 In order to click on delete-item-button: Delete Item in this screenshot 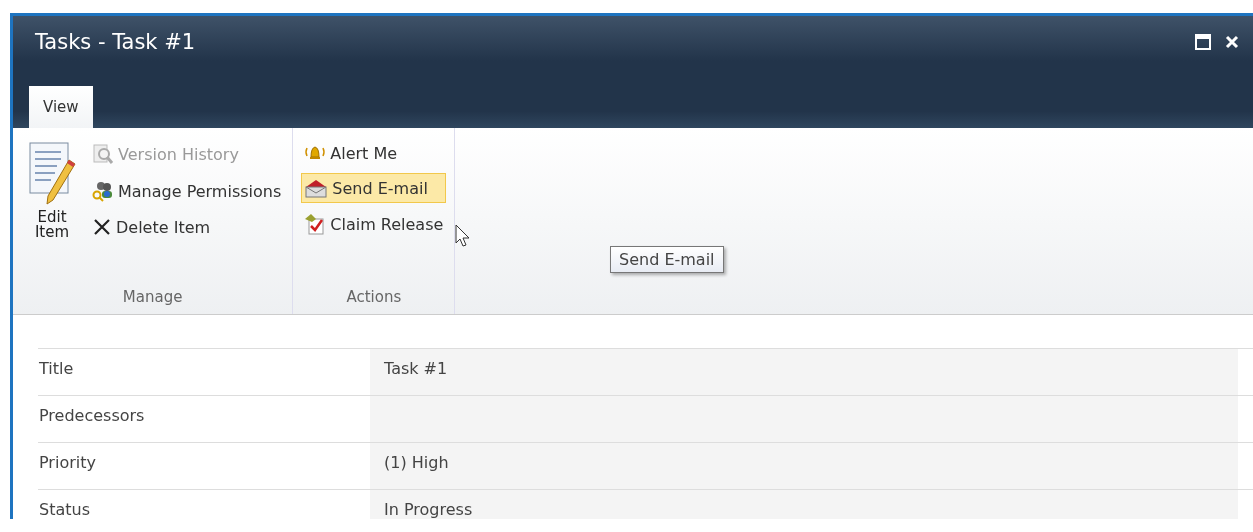, I will do `click(187, 227)`.